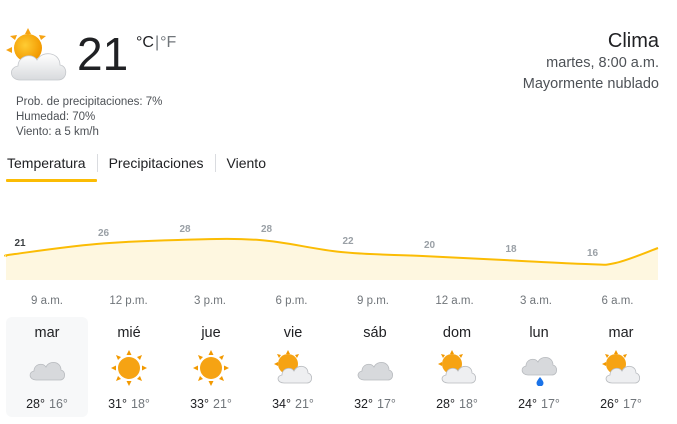  I want to click on active-tab-indicator, so click(51, 180).